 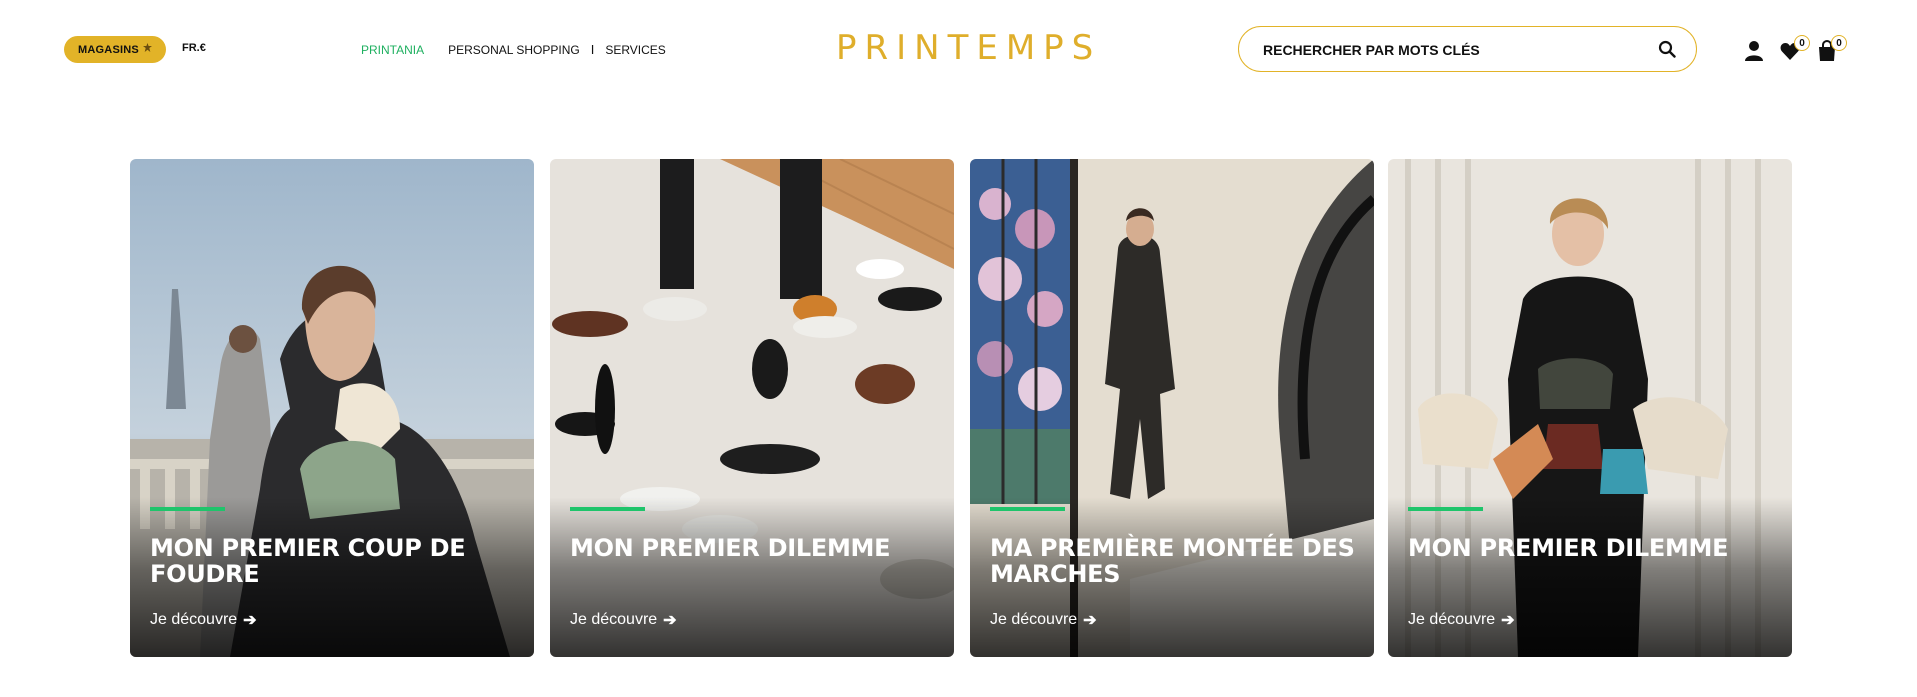 What do you see at coordinates (1802, 43) in the screenshot?
I see `wishlist-count-badge: 0` at bounding box center [1802, 43].